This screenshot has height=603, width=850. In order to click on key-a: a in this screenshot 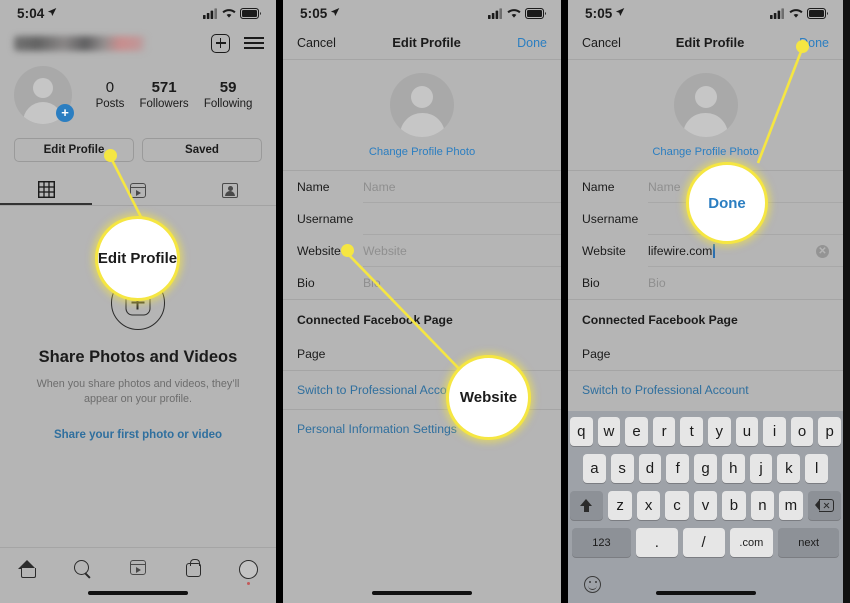, I will do `click(594, 468)`.